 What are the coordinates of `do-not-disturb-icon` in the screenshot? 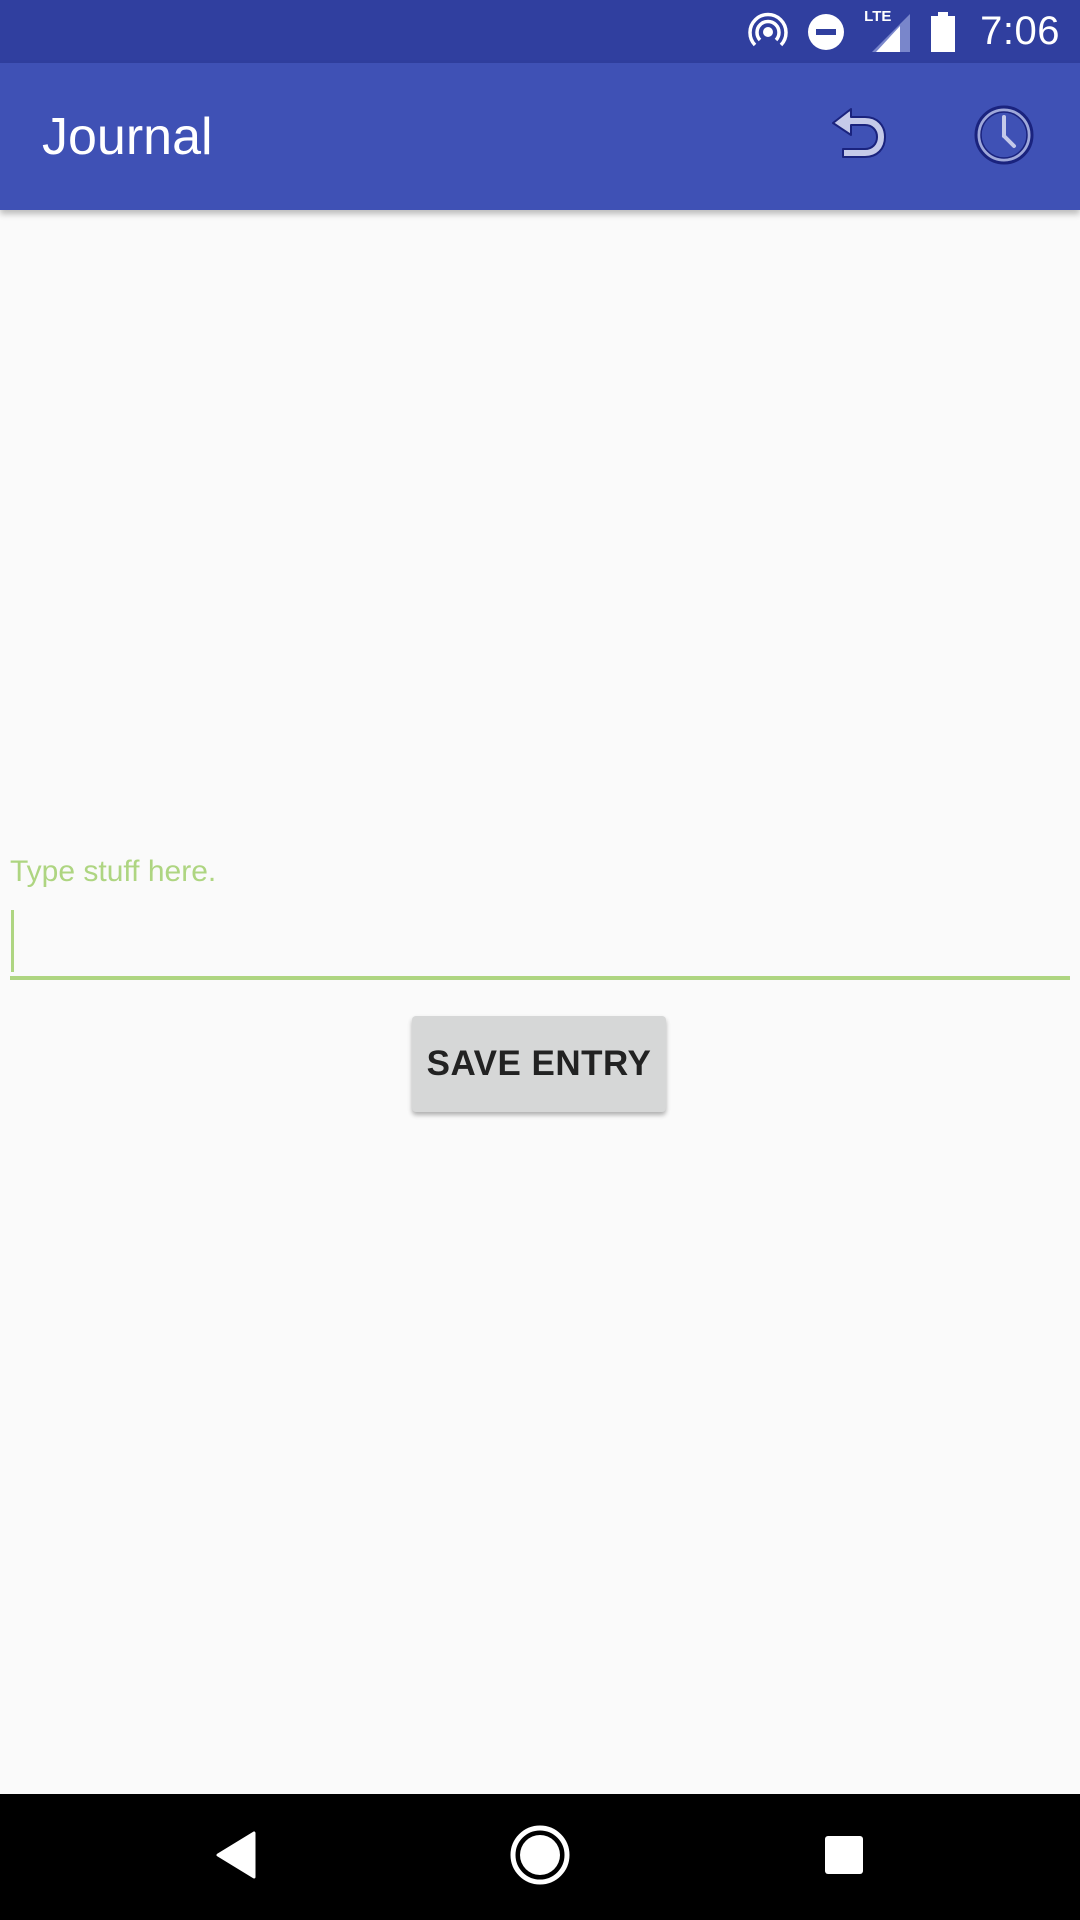 It's located at (826, 32).